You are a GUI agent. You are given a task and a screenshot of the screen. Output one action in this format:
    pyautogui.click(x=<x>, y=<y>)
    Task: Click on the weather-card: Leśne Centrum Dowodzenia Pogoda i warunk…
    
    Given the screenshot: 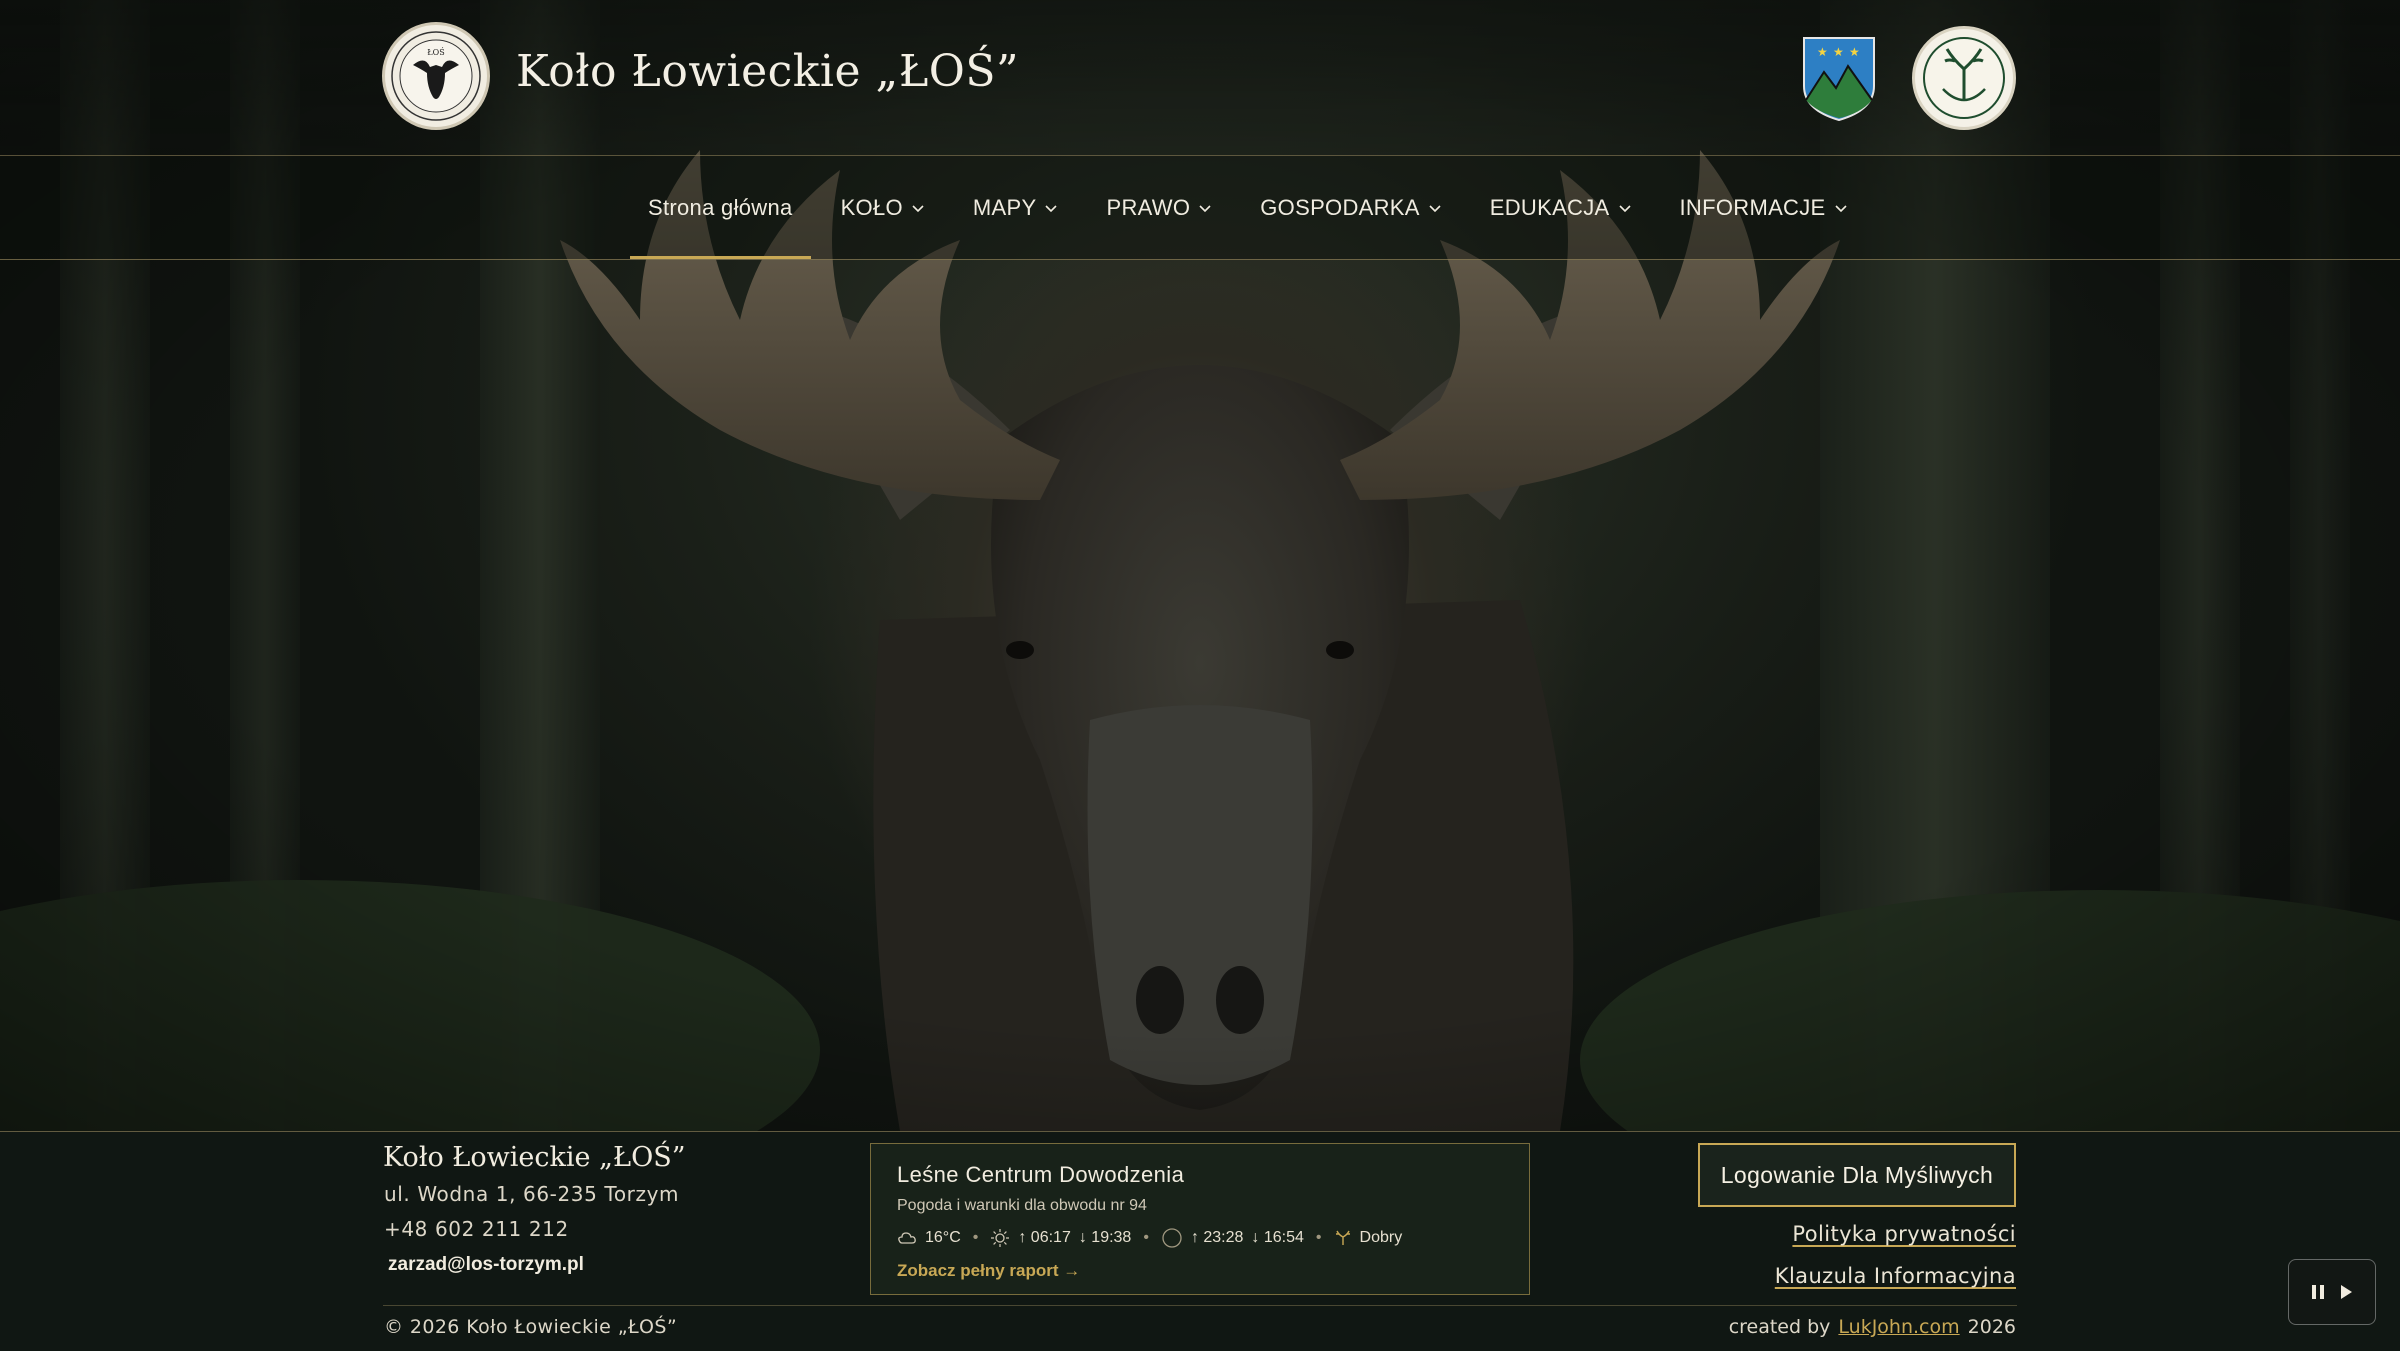 What is the action you would take?
    pyautogui.click(x=1200, y=1219)
    